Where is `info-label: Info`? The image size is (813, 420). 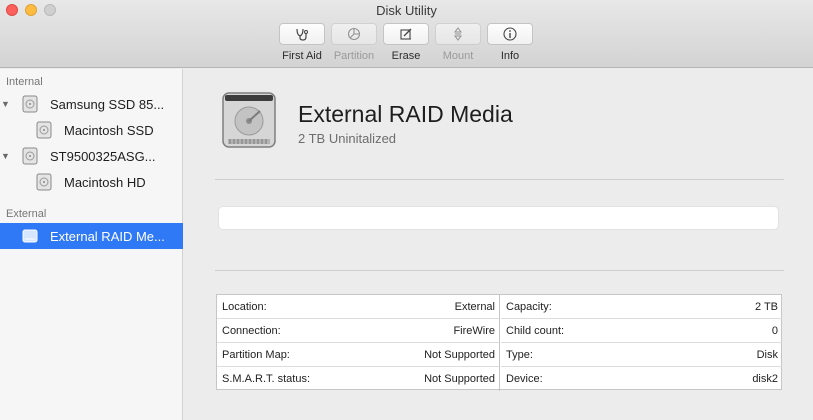 info-label: Info is located at coordinates (510, 56).